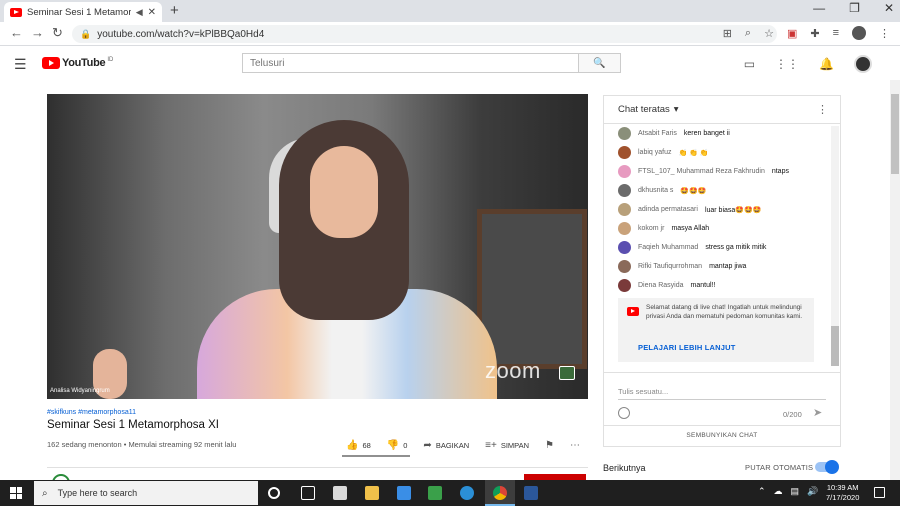 This screenshot has height=506, width=900. What do you see at coordinates (654, 152) in the screenshot?
I see `chat-author-name: labiq yafuz` at bounding box center [654, 152].